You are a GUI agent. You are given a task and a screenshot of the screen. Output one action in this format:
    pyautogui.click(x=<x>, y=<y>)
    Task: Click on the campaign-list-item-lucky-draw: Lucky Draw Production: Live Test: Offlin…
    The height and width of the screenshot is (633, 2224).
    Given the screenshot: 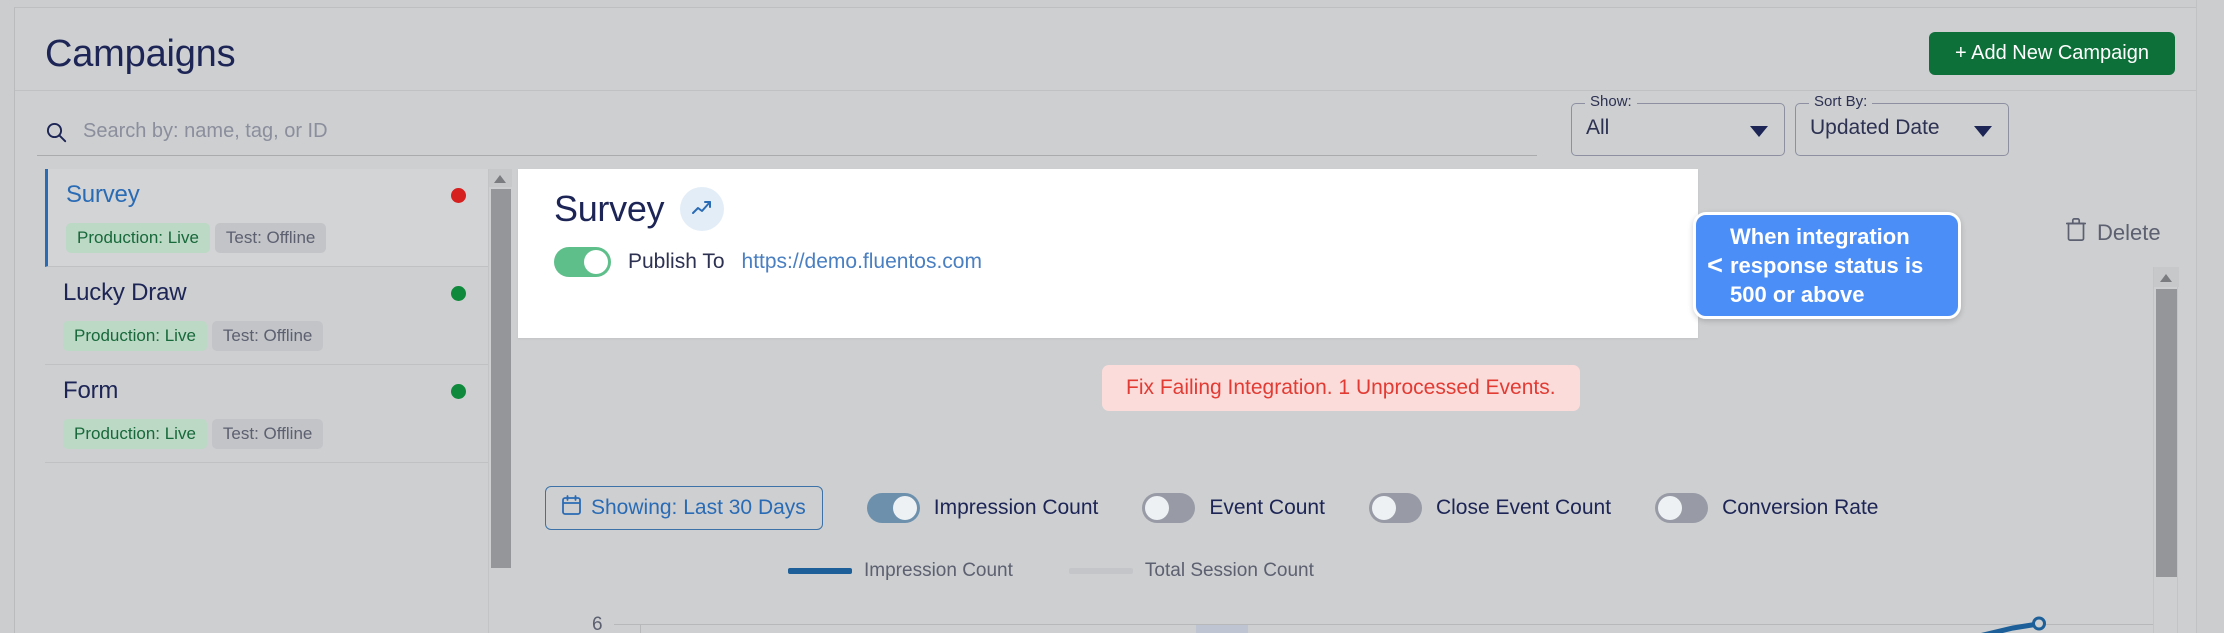 What is the action you would take?
    pyautogui.click(x=266, y=316)
    